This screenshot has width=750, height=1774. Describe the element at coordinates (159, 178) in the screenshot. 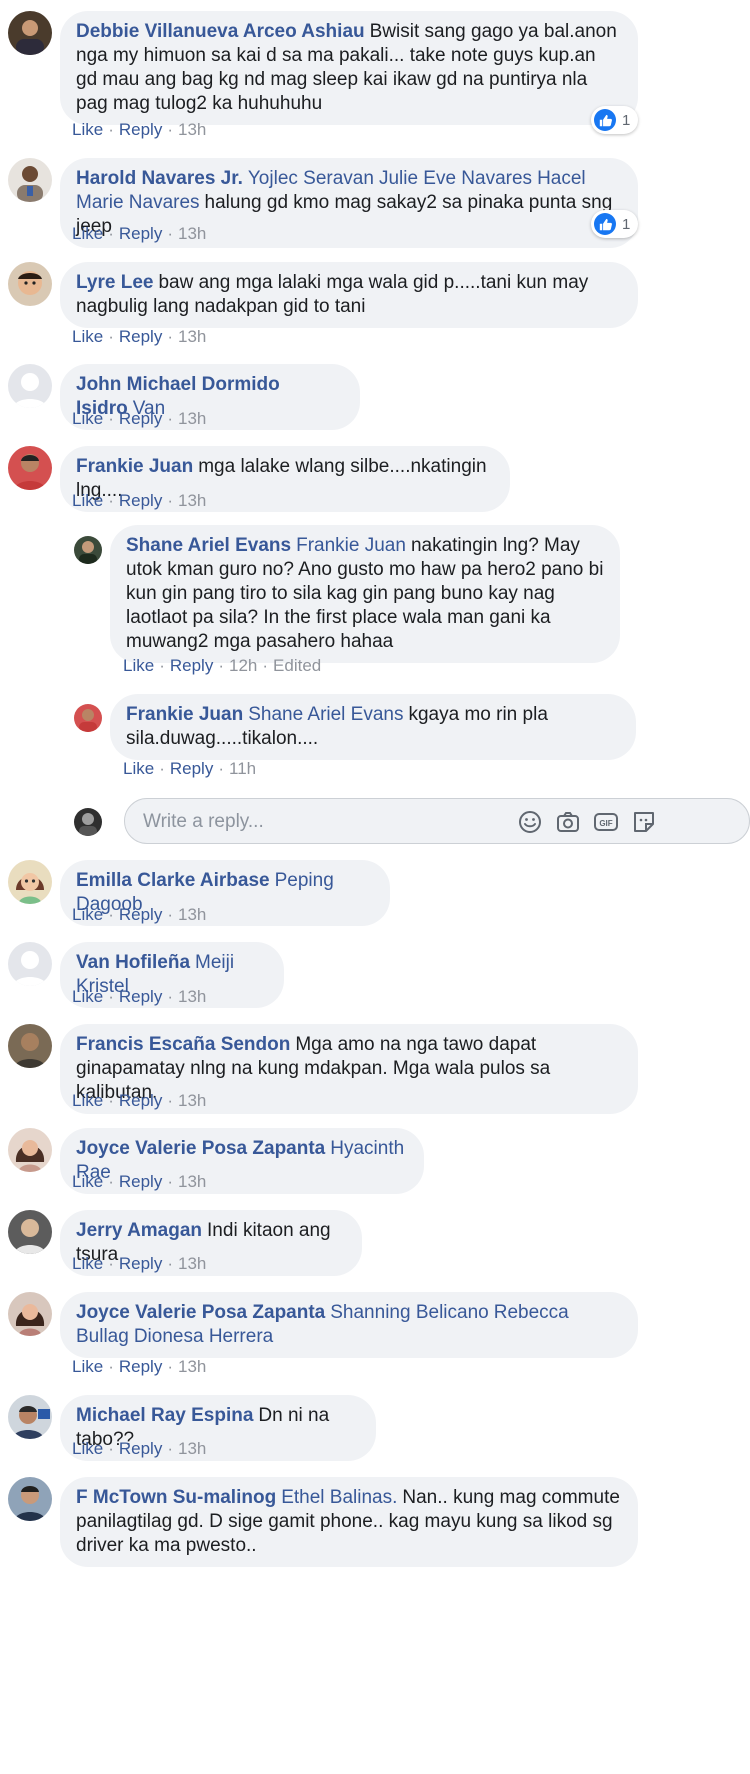

I see `author-name: Harold Navares Jr.` at that location.